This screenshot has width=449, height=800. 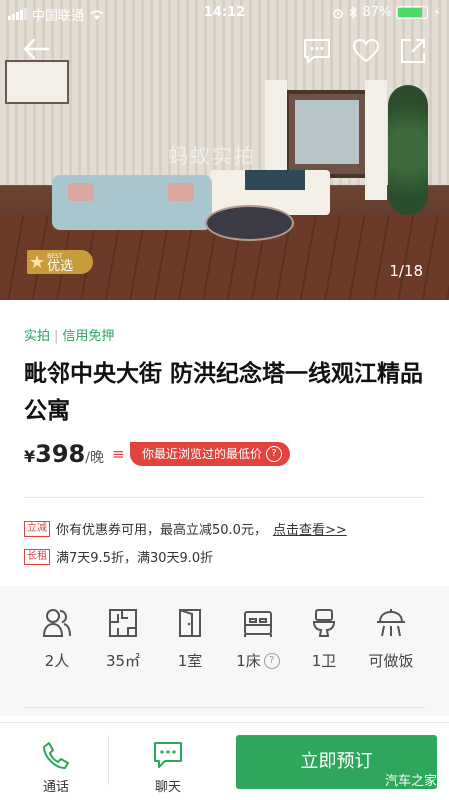 What do you see at coordinates (190, 639) in the screenshot?
I see `facility-rooms: 1室` at bounding box center [190, 639].